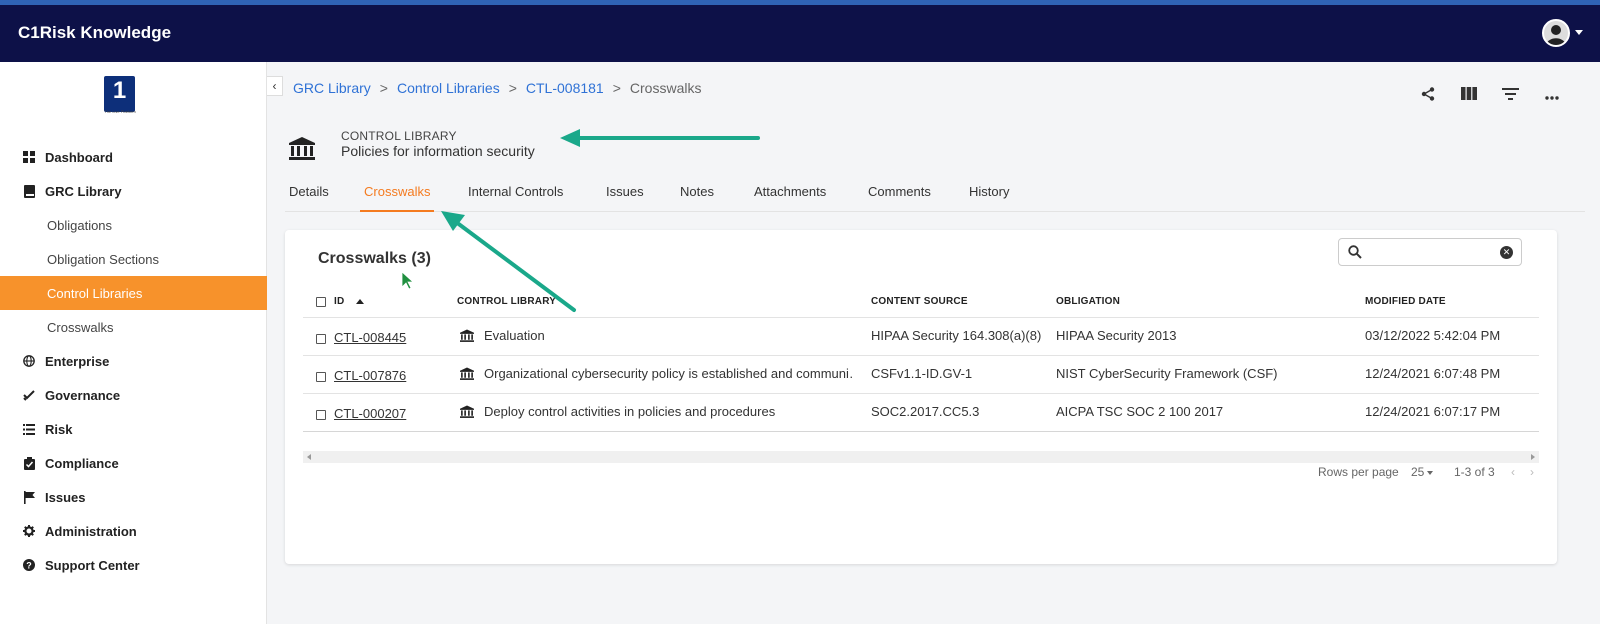 The width and height of the screenshot is (1600, 624). I want to click on tab-history: History, so click(989, 198).